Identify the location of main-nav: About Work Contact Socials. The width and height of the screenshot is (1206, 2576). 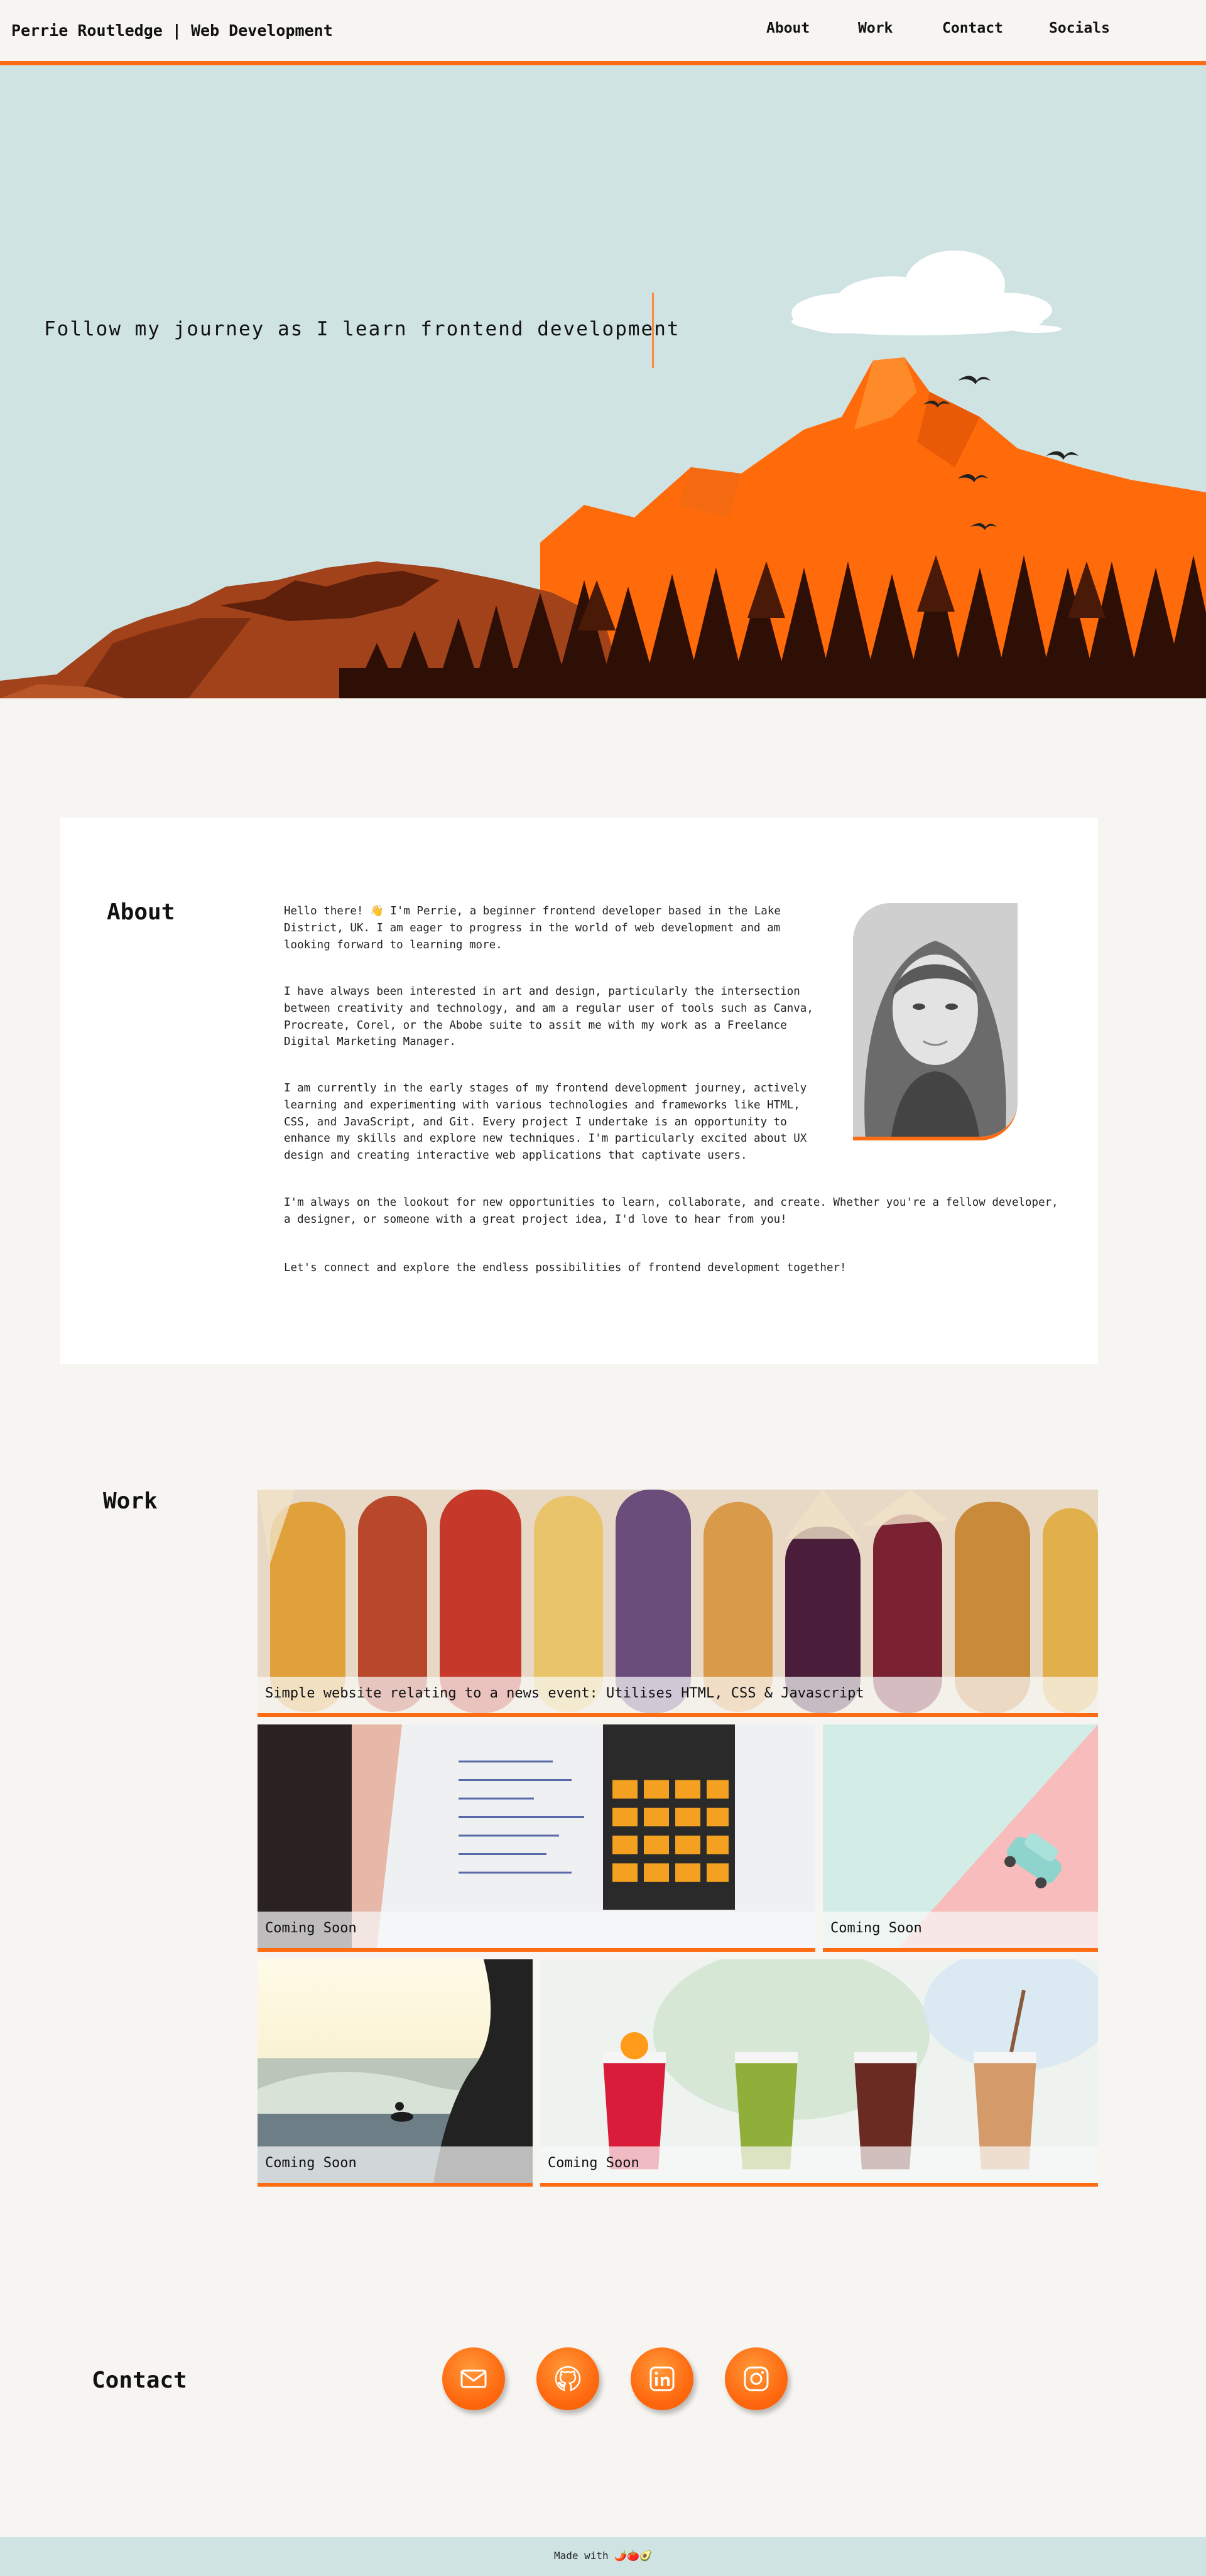
(968, 32).